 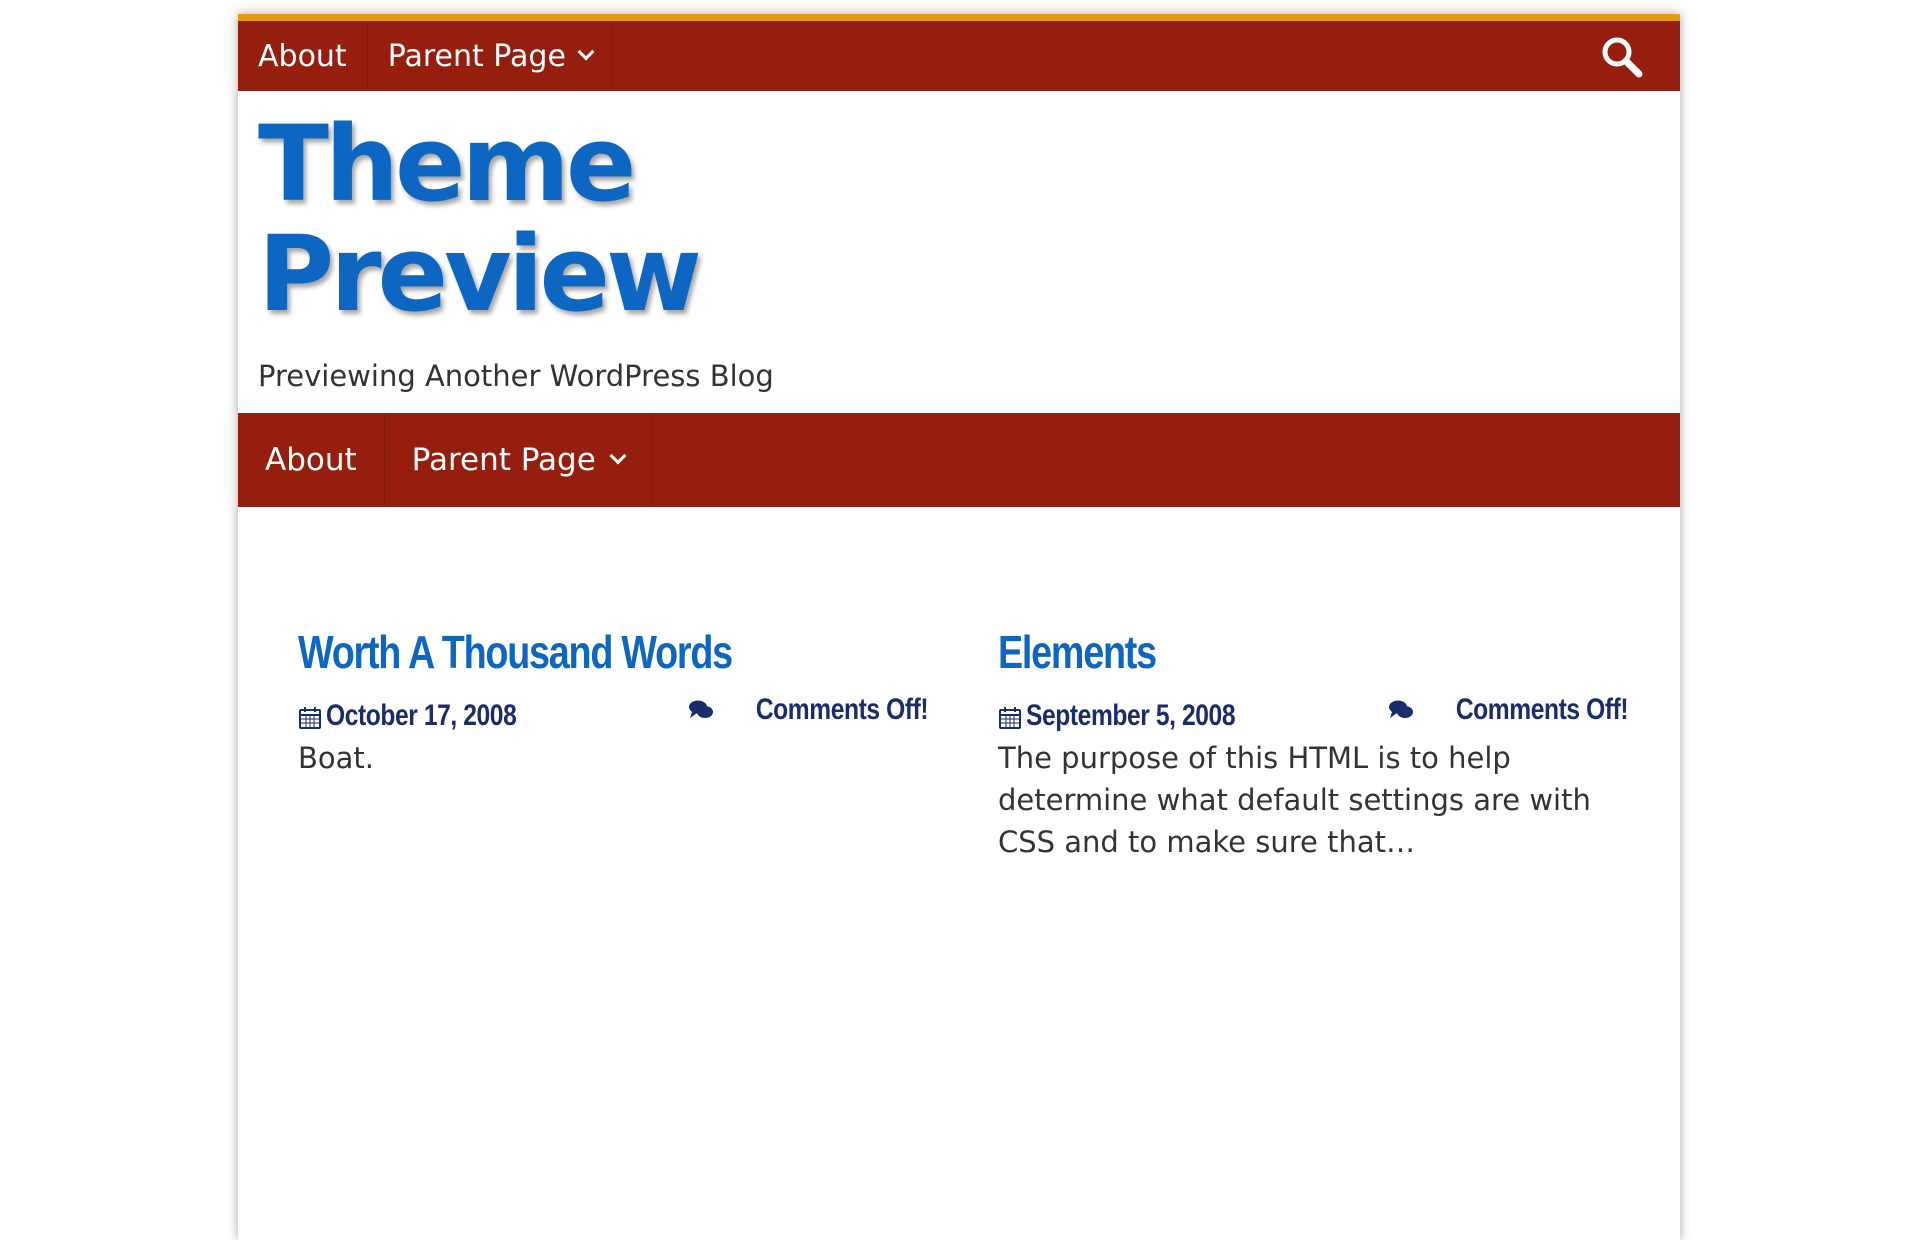 I want to click on site-title: Theme Preview, so click(x=508, y=219).